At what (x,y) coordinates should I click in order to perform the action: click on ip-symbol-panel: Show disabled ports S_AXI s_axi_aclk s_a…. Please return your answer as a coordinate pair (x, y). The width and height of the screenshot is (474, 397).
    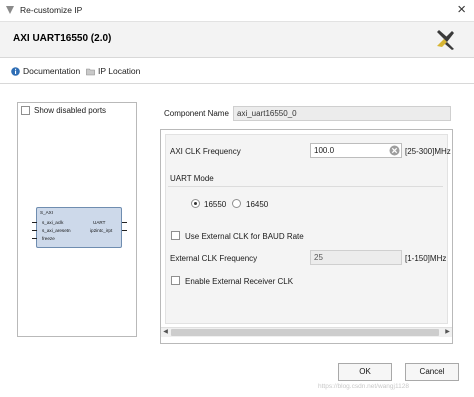
    Looking at the image, I should click on (77, 219).